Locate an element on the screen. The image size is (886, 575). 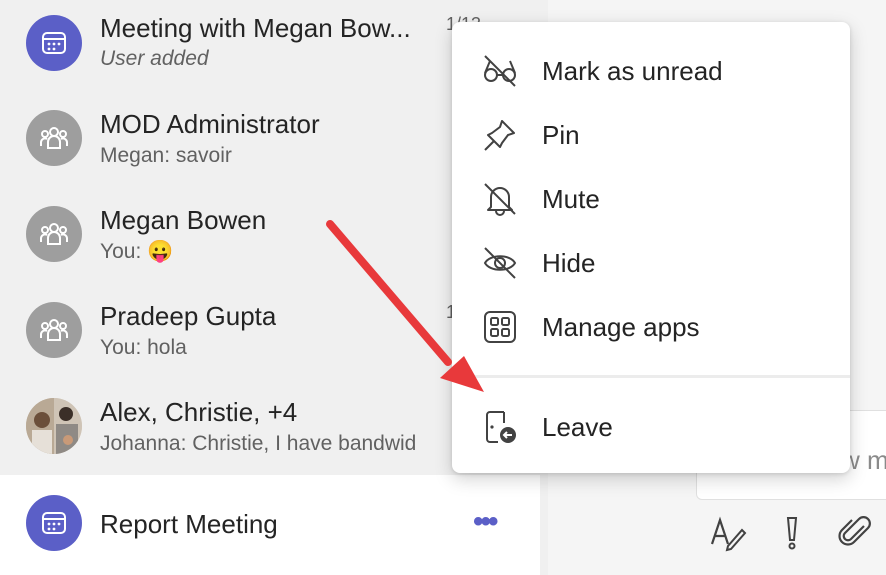
chat-subtitle: Johanna: Christie, I have bandwid is located at coordinates (258, 443).